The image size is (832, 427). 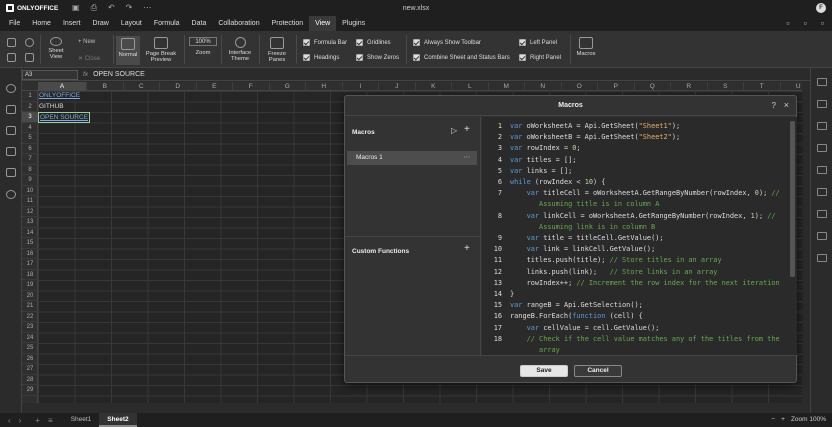 I want to click on show-zeros-checkbox: Show Zeros, so click(x=377, y=57).